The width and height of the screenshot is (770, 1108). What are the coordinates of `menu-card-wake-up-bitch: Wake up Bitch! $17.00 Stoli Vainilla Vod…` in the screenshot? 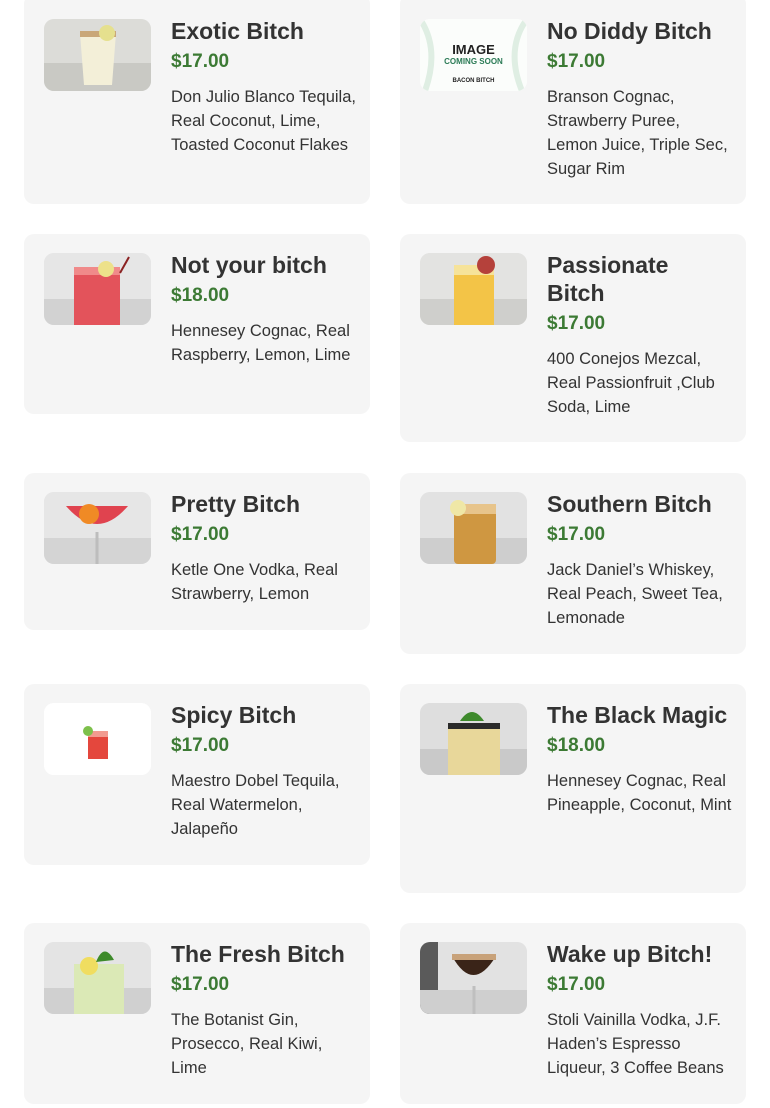 It's located at (573, 1013).